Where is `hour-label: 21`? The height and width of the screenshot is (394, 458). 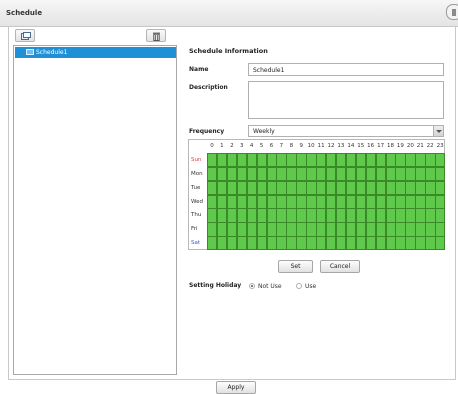
hour-label: 21 is located at coordinates (420, 146).